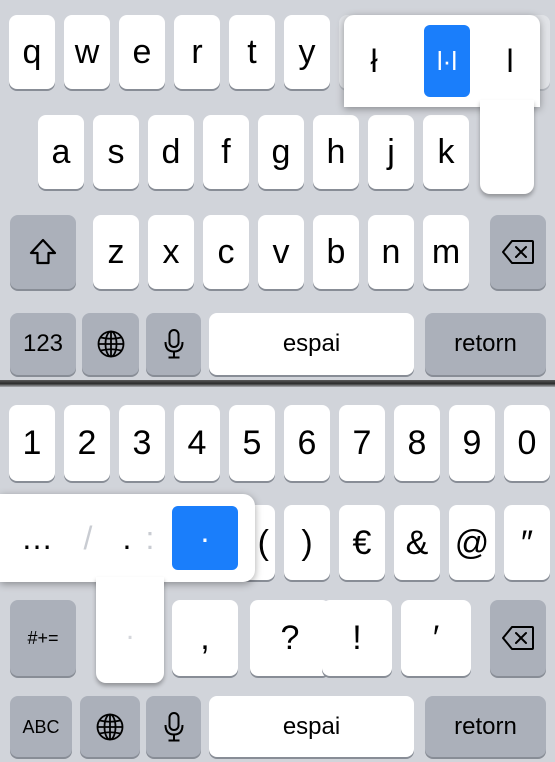  I want to click on key-label: z, so click(116, 252).